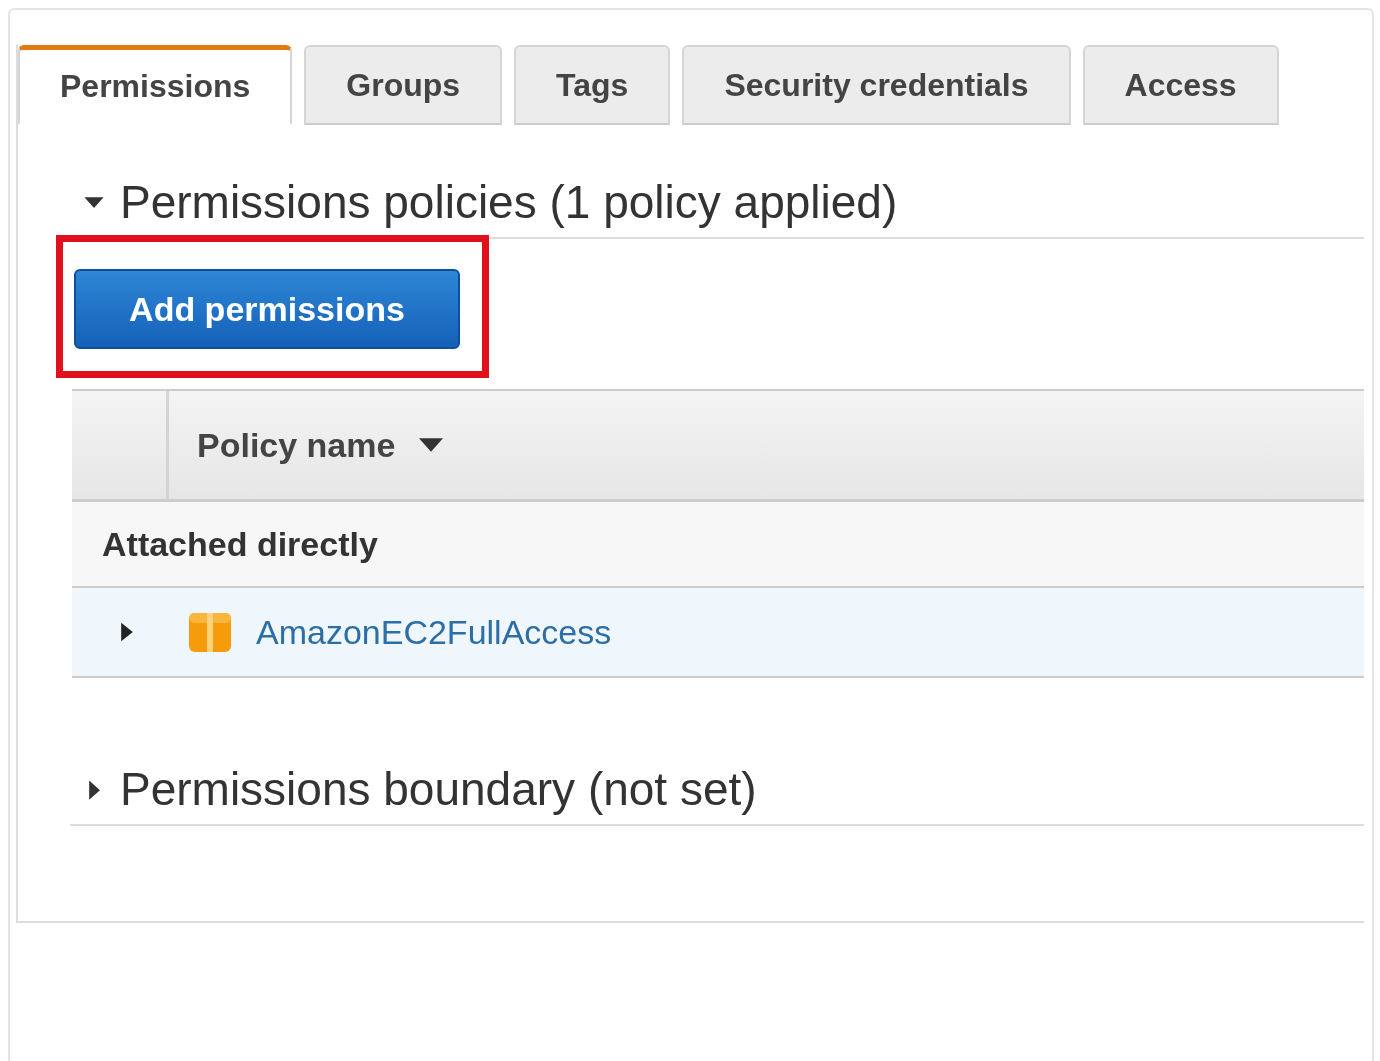 The width and height of the screenshot is (1380, 1061). Describe the element at coordinates (592, 85) in the screenshot. I see `tab: Tags` at that location.